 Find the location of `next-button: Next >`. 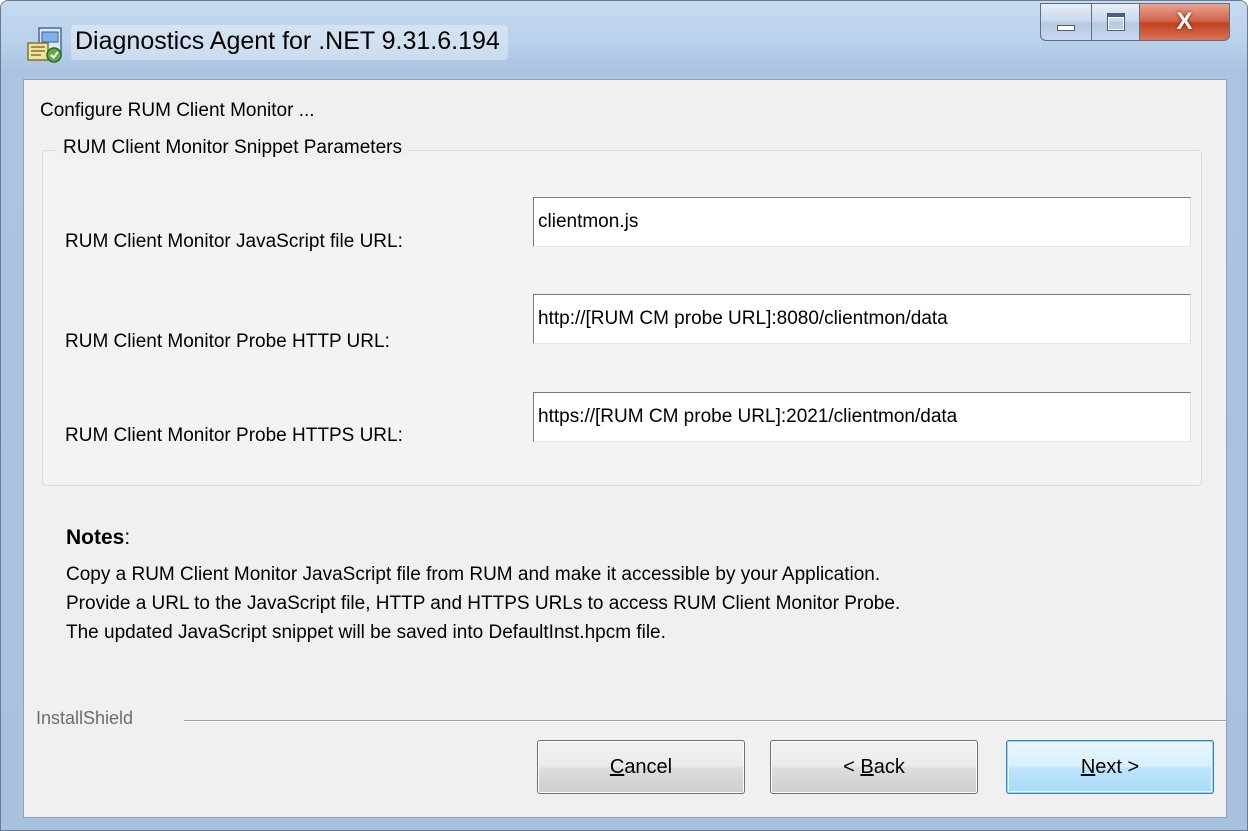

next-button: Next > is located at coordinates (1110, 767).